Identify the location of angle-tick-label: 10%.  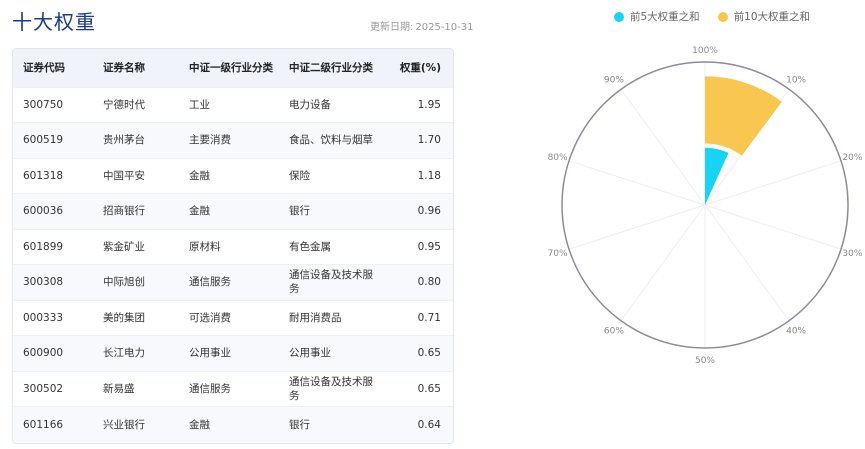
(796, 81).